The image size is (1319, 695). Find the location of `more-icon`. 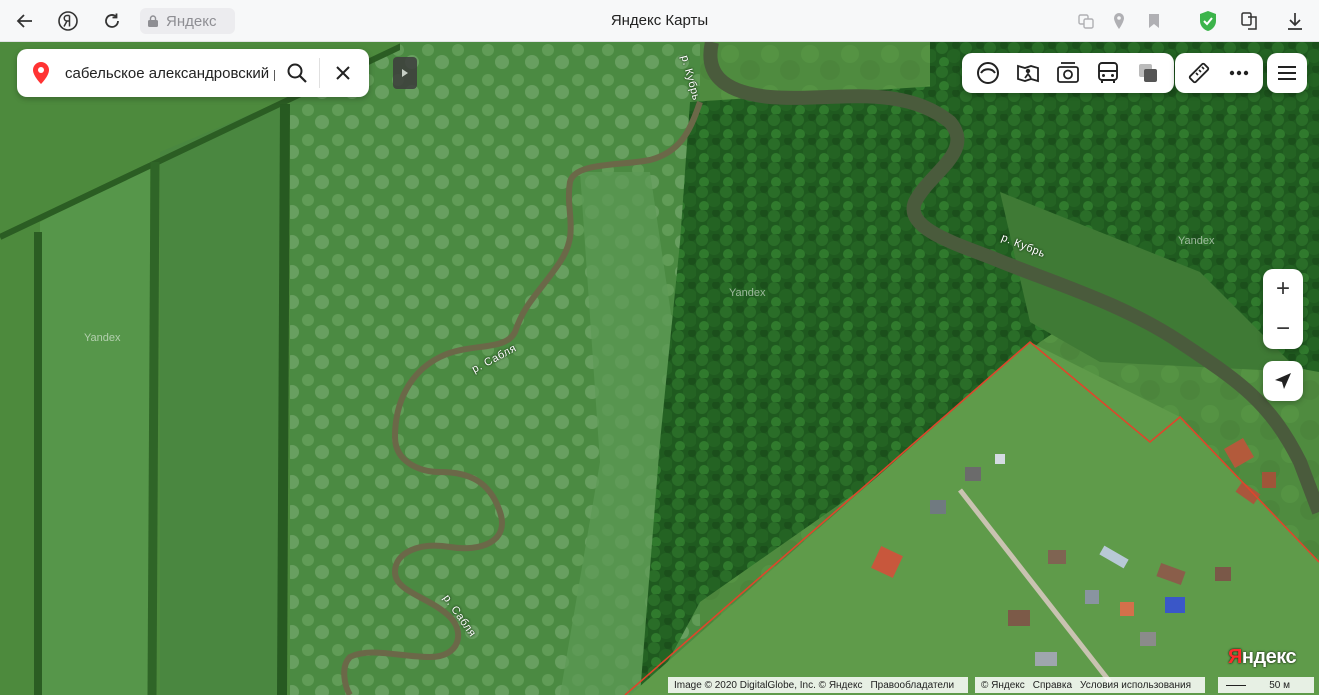

more-icon is located at coordinates (1239, 73).